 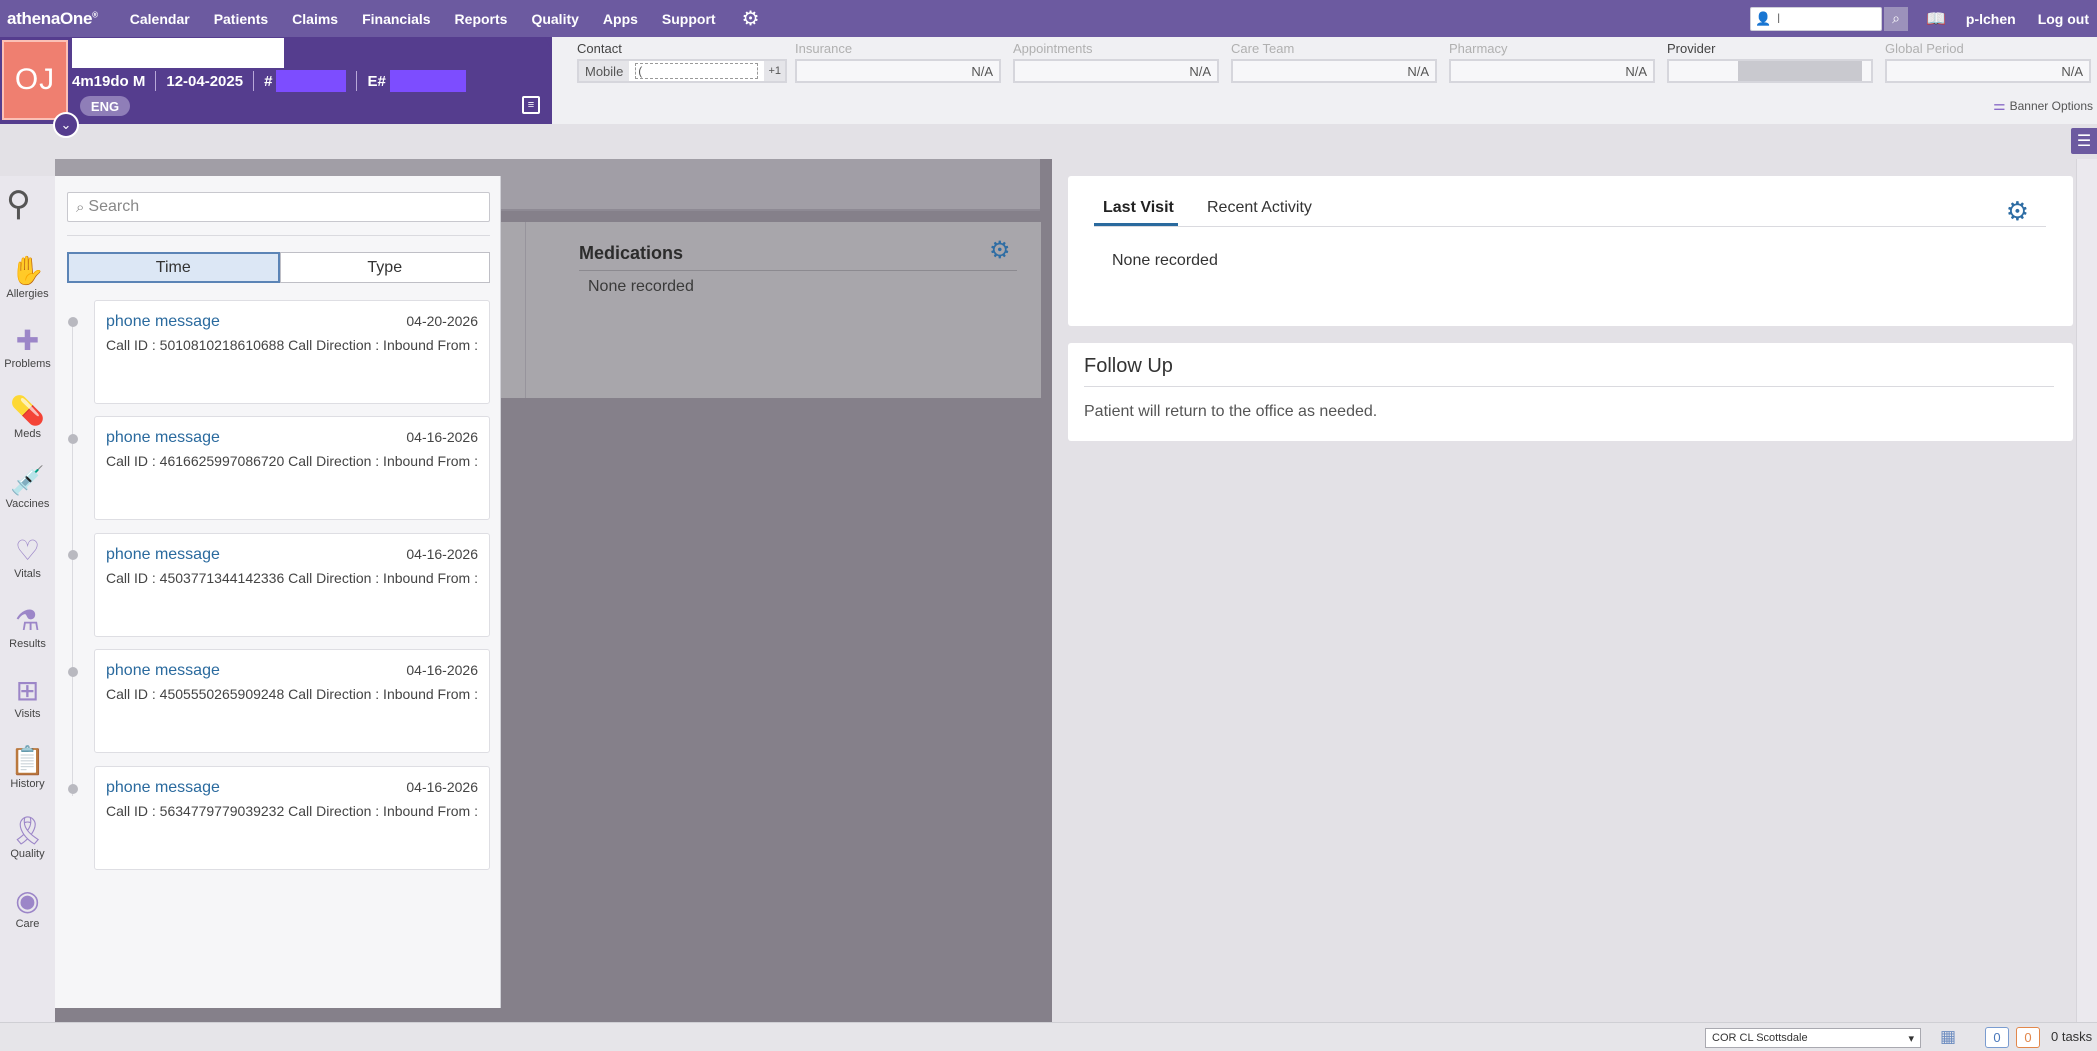 What do you see at coordinates (1997, 1037) in the screenshot?
I see `count-badge-blue: 0` at bounding box center [1997, 1037].